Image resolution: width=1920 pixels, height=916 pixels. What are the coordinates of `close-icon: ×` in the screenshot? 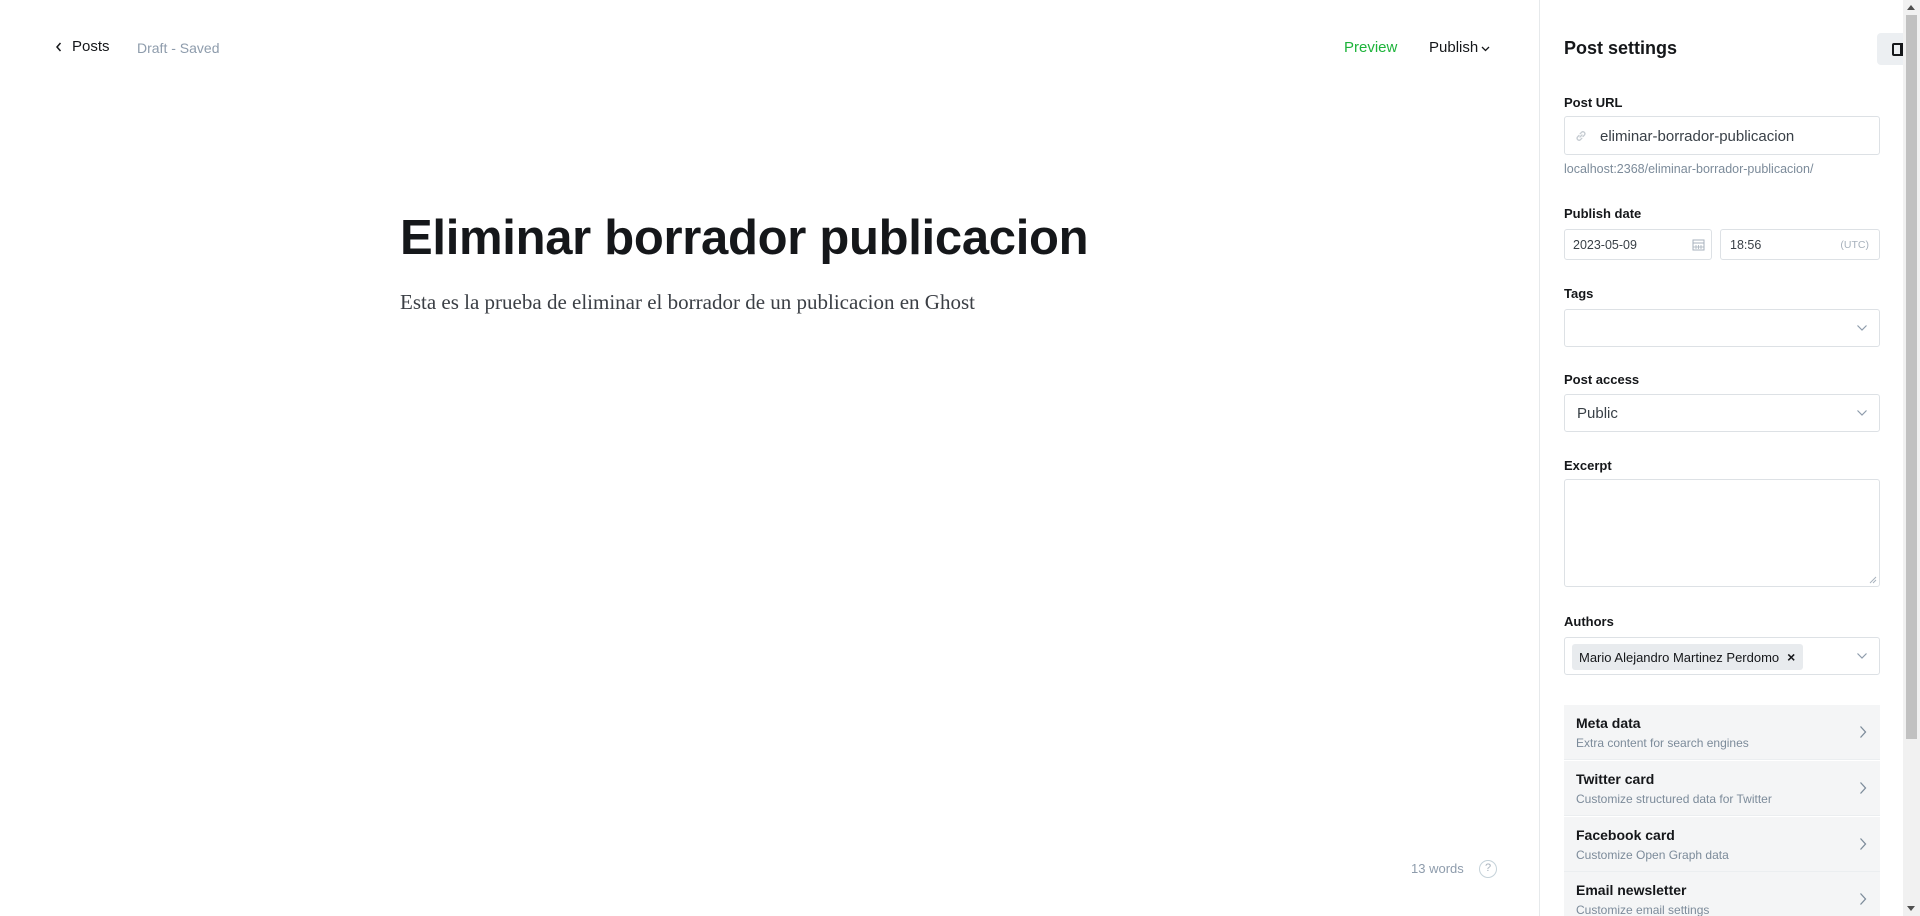 It's located at (1791, 657).